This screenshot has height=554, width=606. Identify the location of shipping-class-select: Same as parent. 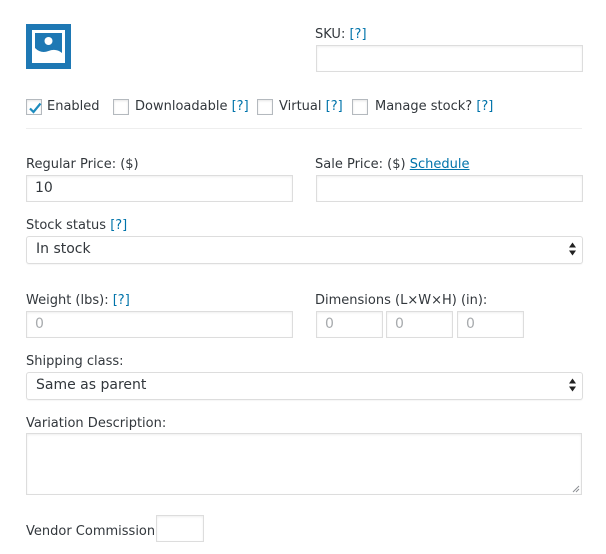
(304, 386).